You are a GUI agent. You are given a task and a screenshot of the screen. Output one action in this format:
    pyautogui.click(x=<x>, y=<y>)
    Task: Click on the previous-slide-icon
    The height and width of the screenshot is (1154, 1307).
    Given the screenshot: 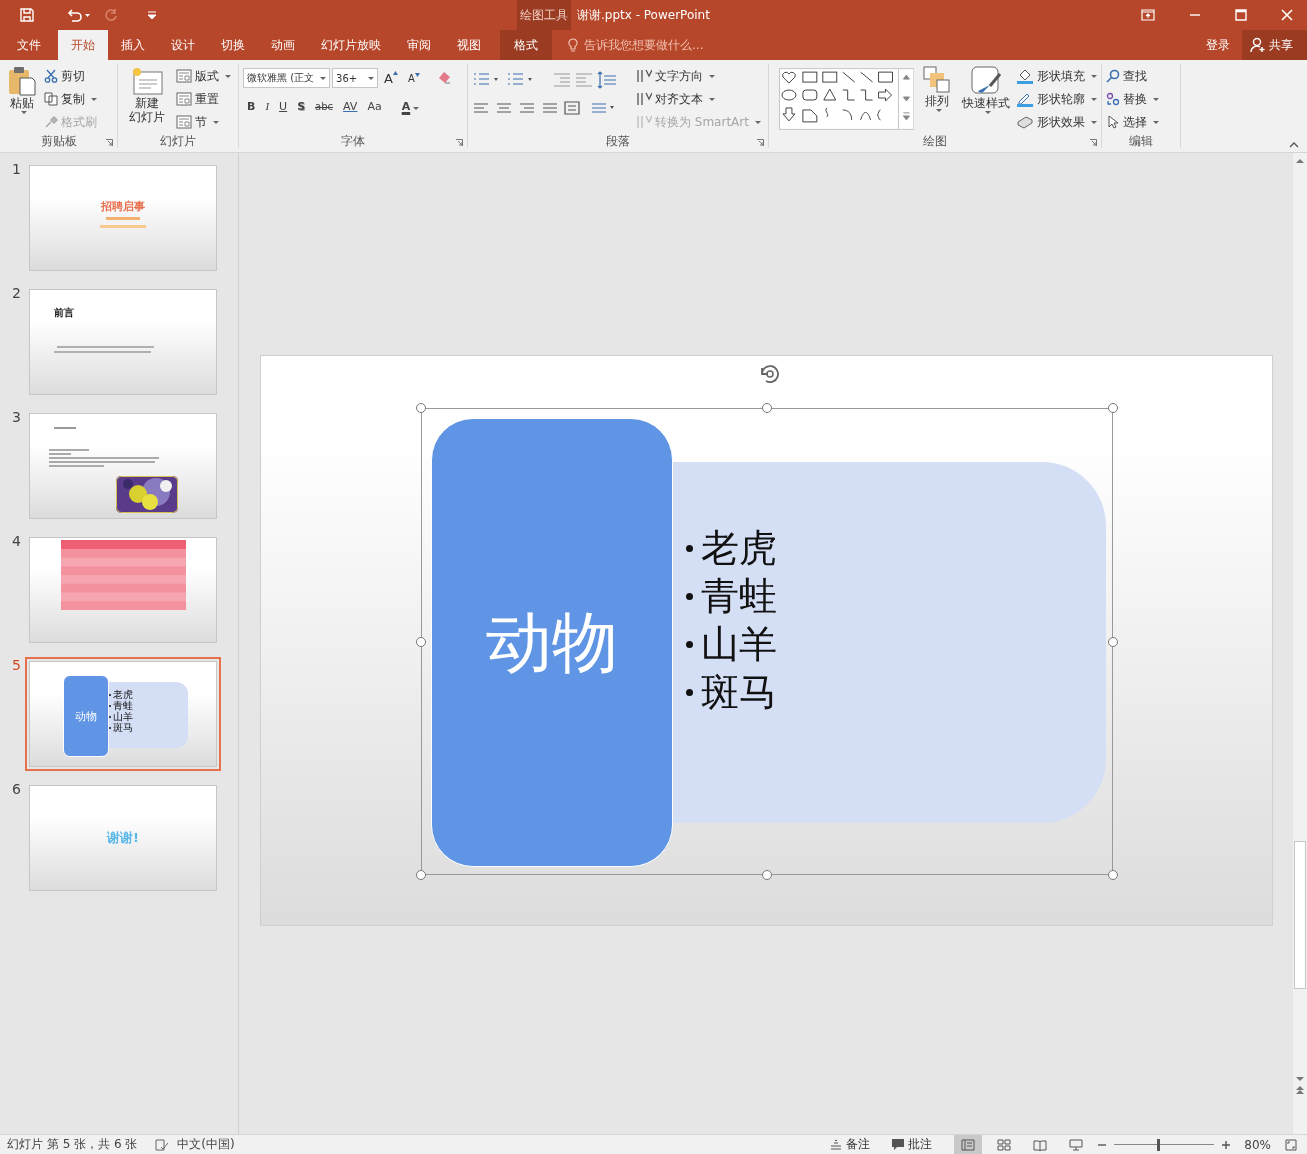 What is the action you would take?
    pyautogui.click(x=1300, y=1090)
    